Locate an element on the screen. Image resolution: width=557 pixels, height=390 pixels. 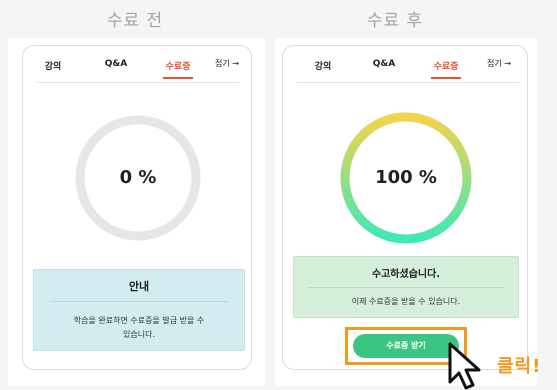
download-certificate-button: 수료증 받기 is located at coordinates (406, 346).